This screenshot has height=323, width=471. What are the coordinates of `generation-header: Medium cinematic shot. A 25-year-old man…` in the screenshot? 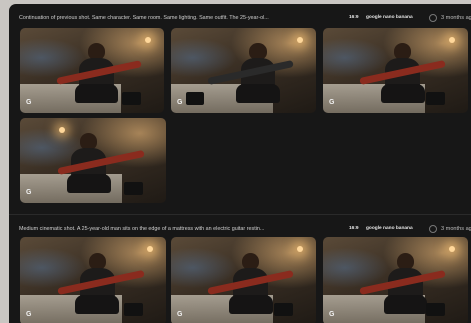 It's located at (245, 231).